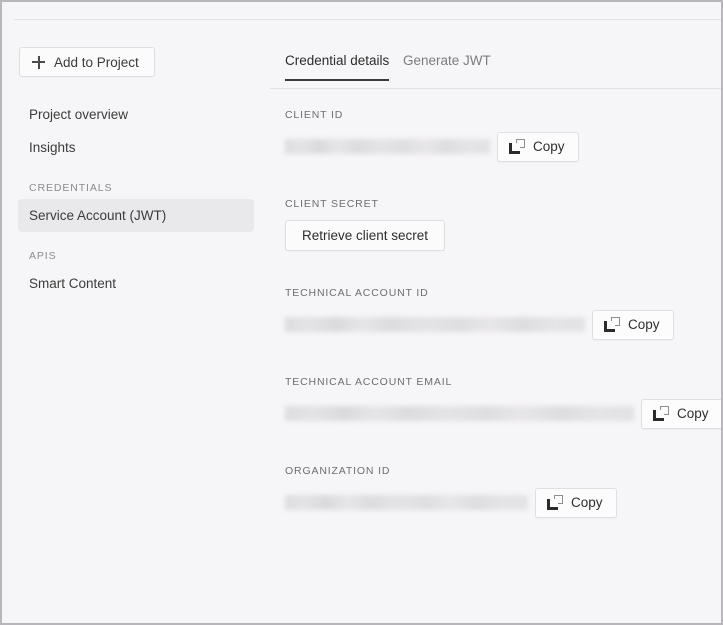  What do you see at coordinates (43, 256) in the screenshot?
I see `sidebar-section-apis: APIS` at bounding box center [43, 256].